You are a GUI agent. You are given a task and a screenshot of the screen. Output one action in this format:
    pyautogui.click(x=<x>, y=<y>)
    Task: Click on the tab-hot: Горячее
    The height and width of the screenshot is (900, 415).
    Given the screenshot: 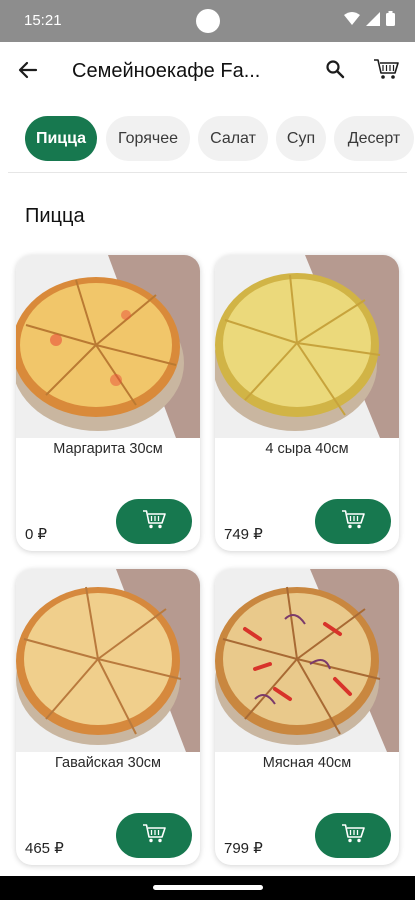 What is the action you would take?
    pyautogui.click(x=148, y=138)
    